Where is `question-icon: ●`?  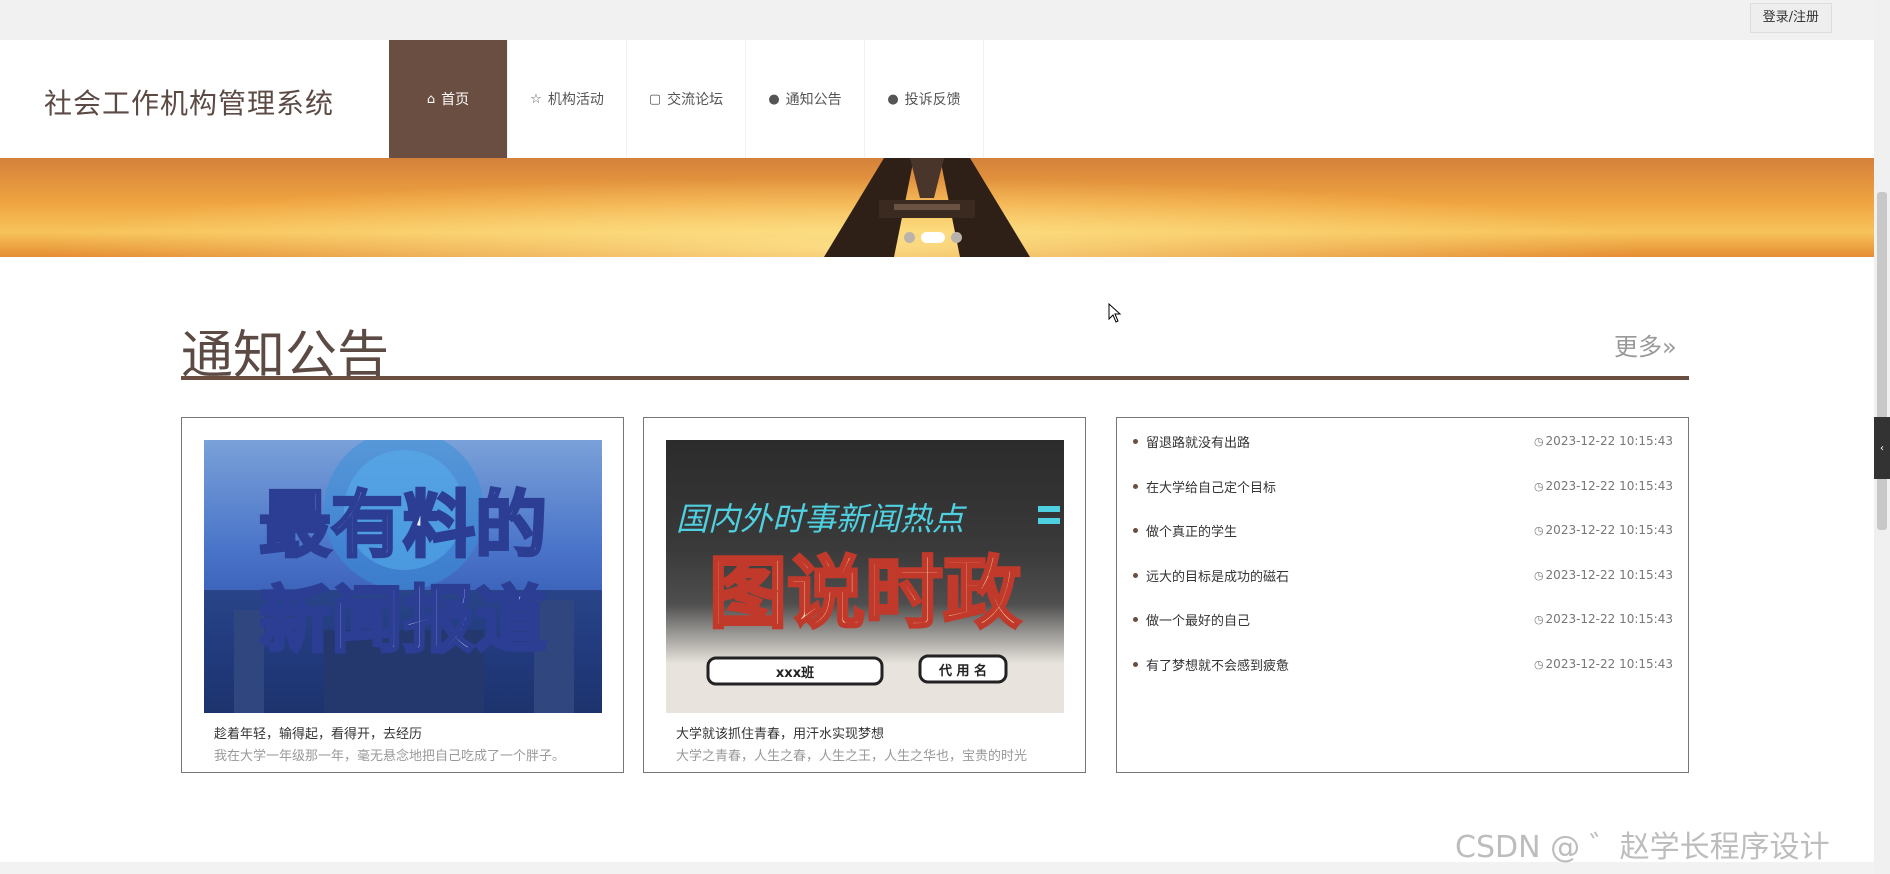
question-icon: ● is located at coordinates (893, 99).